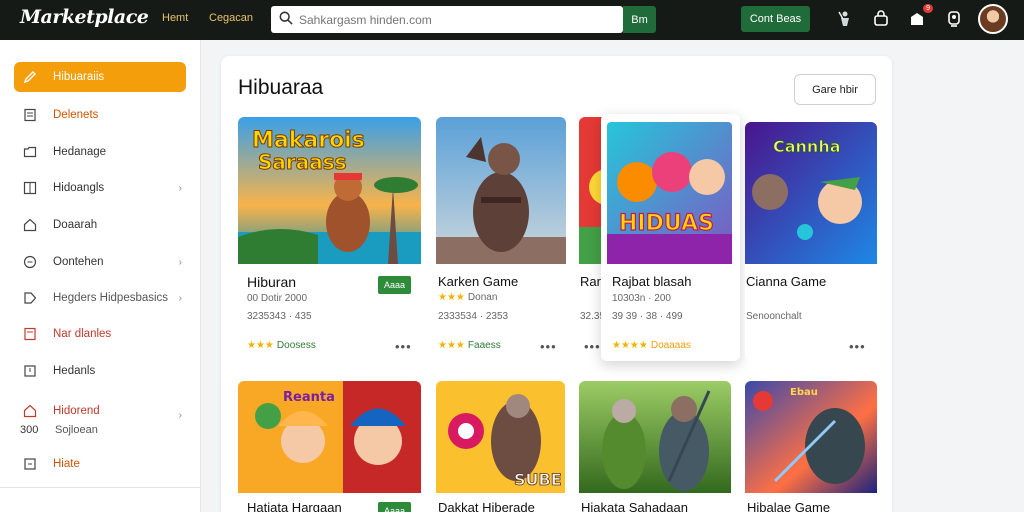 The height and width of the screenshot is (512, 1024). Describe the element at coordinates (30, 115) in the screenshot. I see `document-icon` at that location.